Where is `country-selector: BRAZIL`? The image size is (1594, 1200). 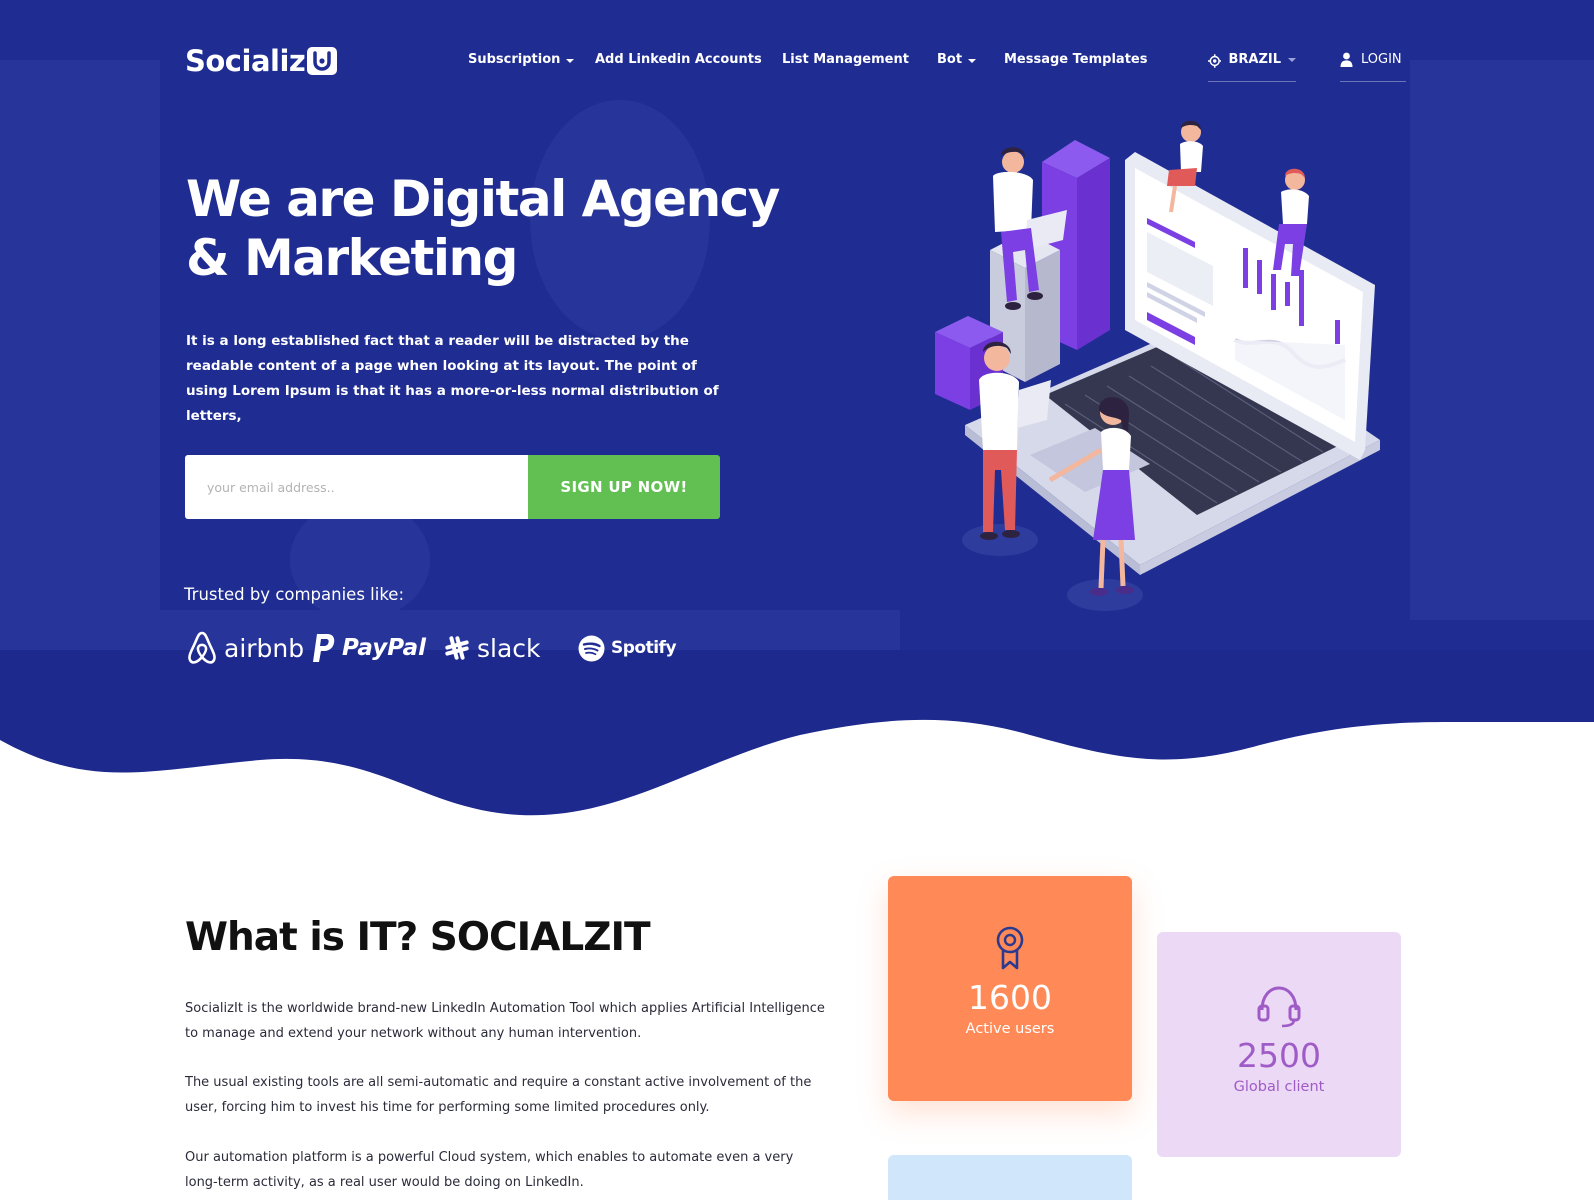 country-selector: BRAZIL is located at coordinates (1252, 67).